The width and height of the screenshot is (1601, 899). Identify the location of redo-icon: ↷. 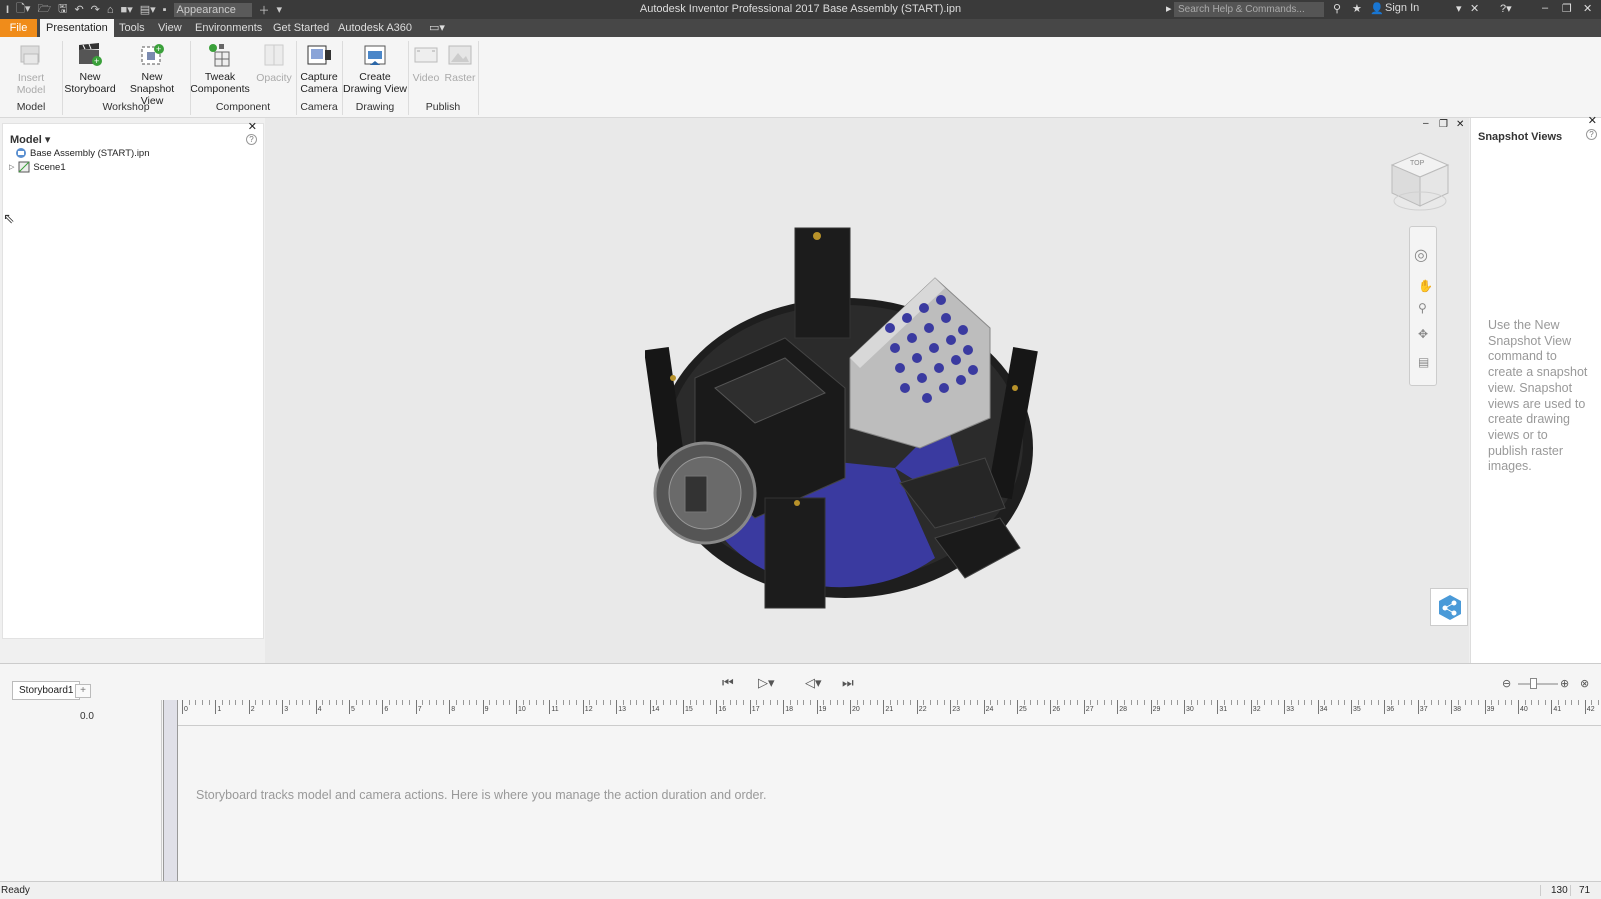
(95, 9).